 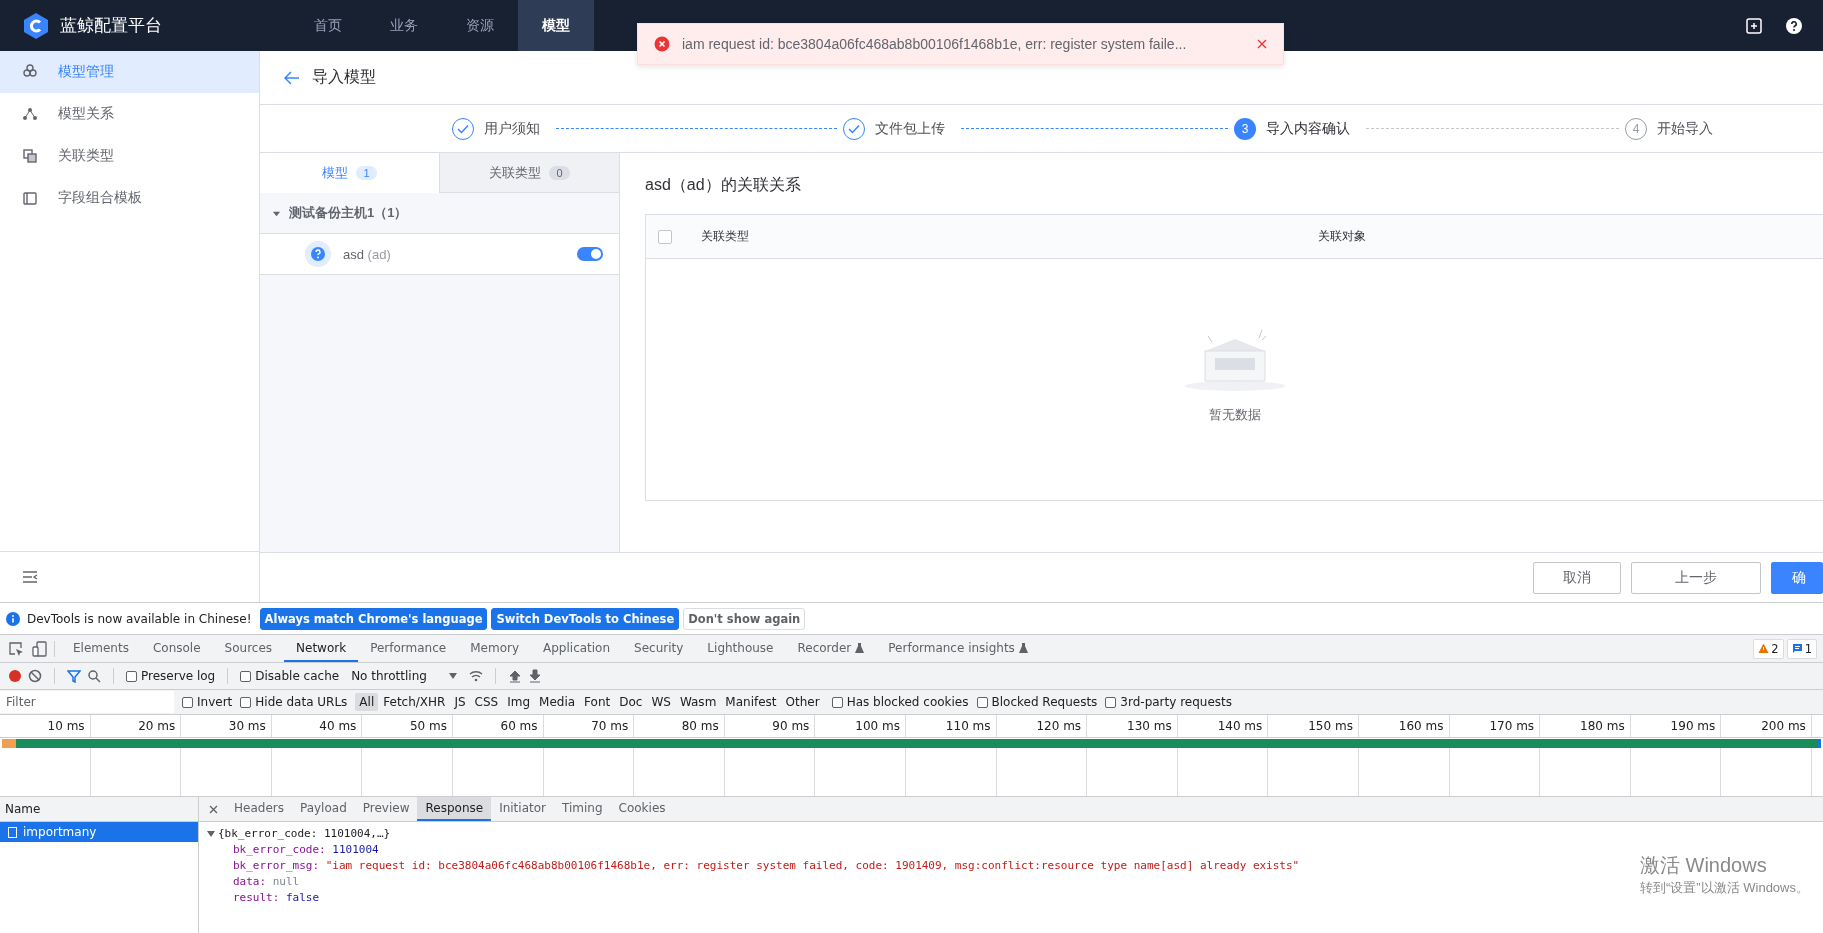 What do you see at coordinates (30, 577) in the screenshot?
I see `collapse-menu-icon` at bounding box center [30, 577].